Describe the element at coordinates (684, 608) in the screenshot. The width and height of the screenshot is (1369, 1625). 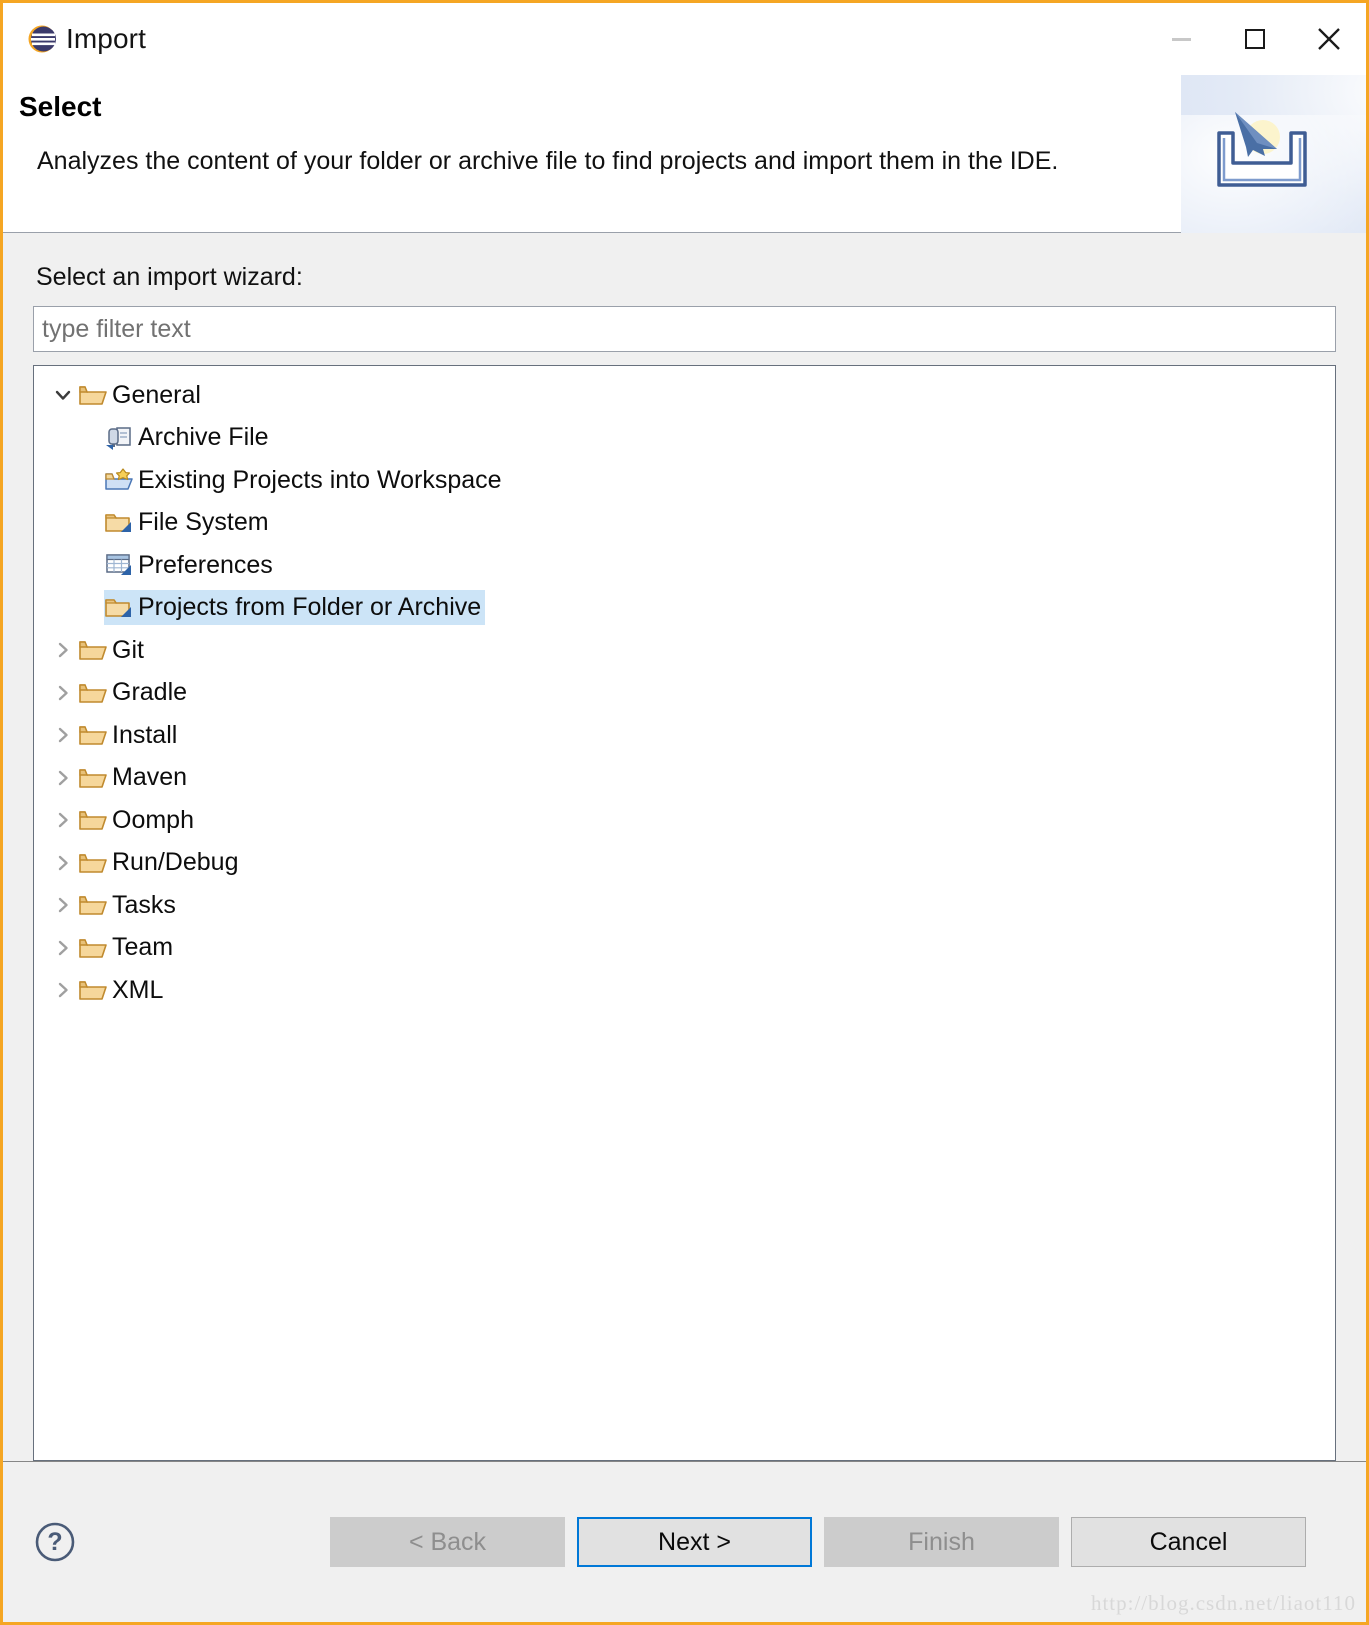
I see `tree-item-projects-from-folder-or-archive: Projects from Folder or Archive` at that location.